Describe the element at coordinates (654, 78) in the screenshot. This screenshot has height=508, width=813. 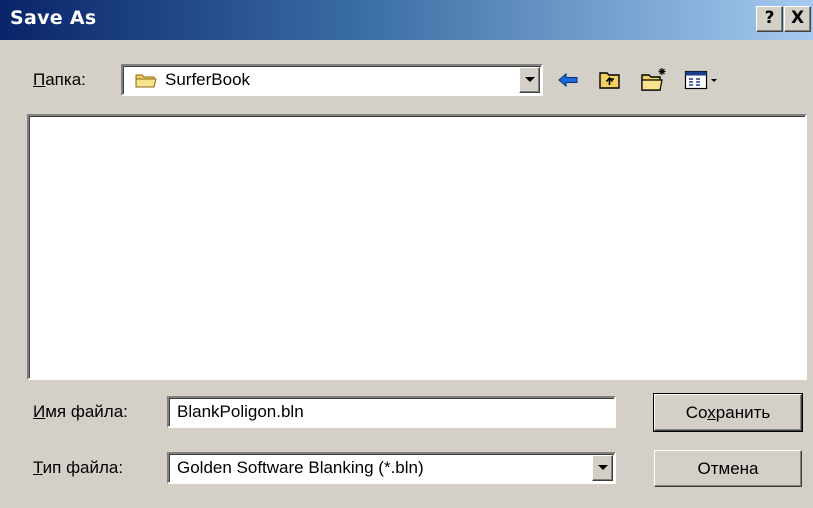
I see `new-folder-icon` at that location.